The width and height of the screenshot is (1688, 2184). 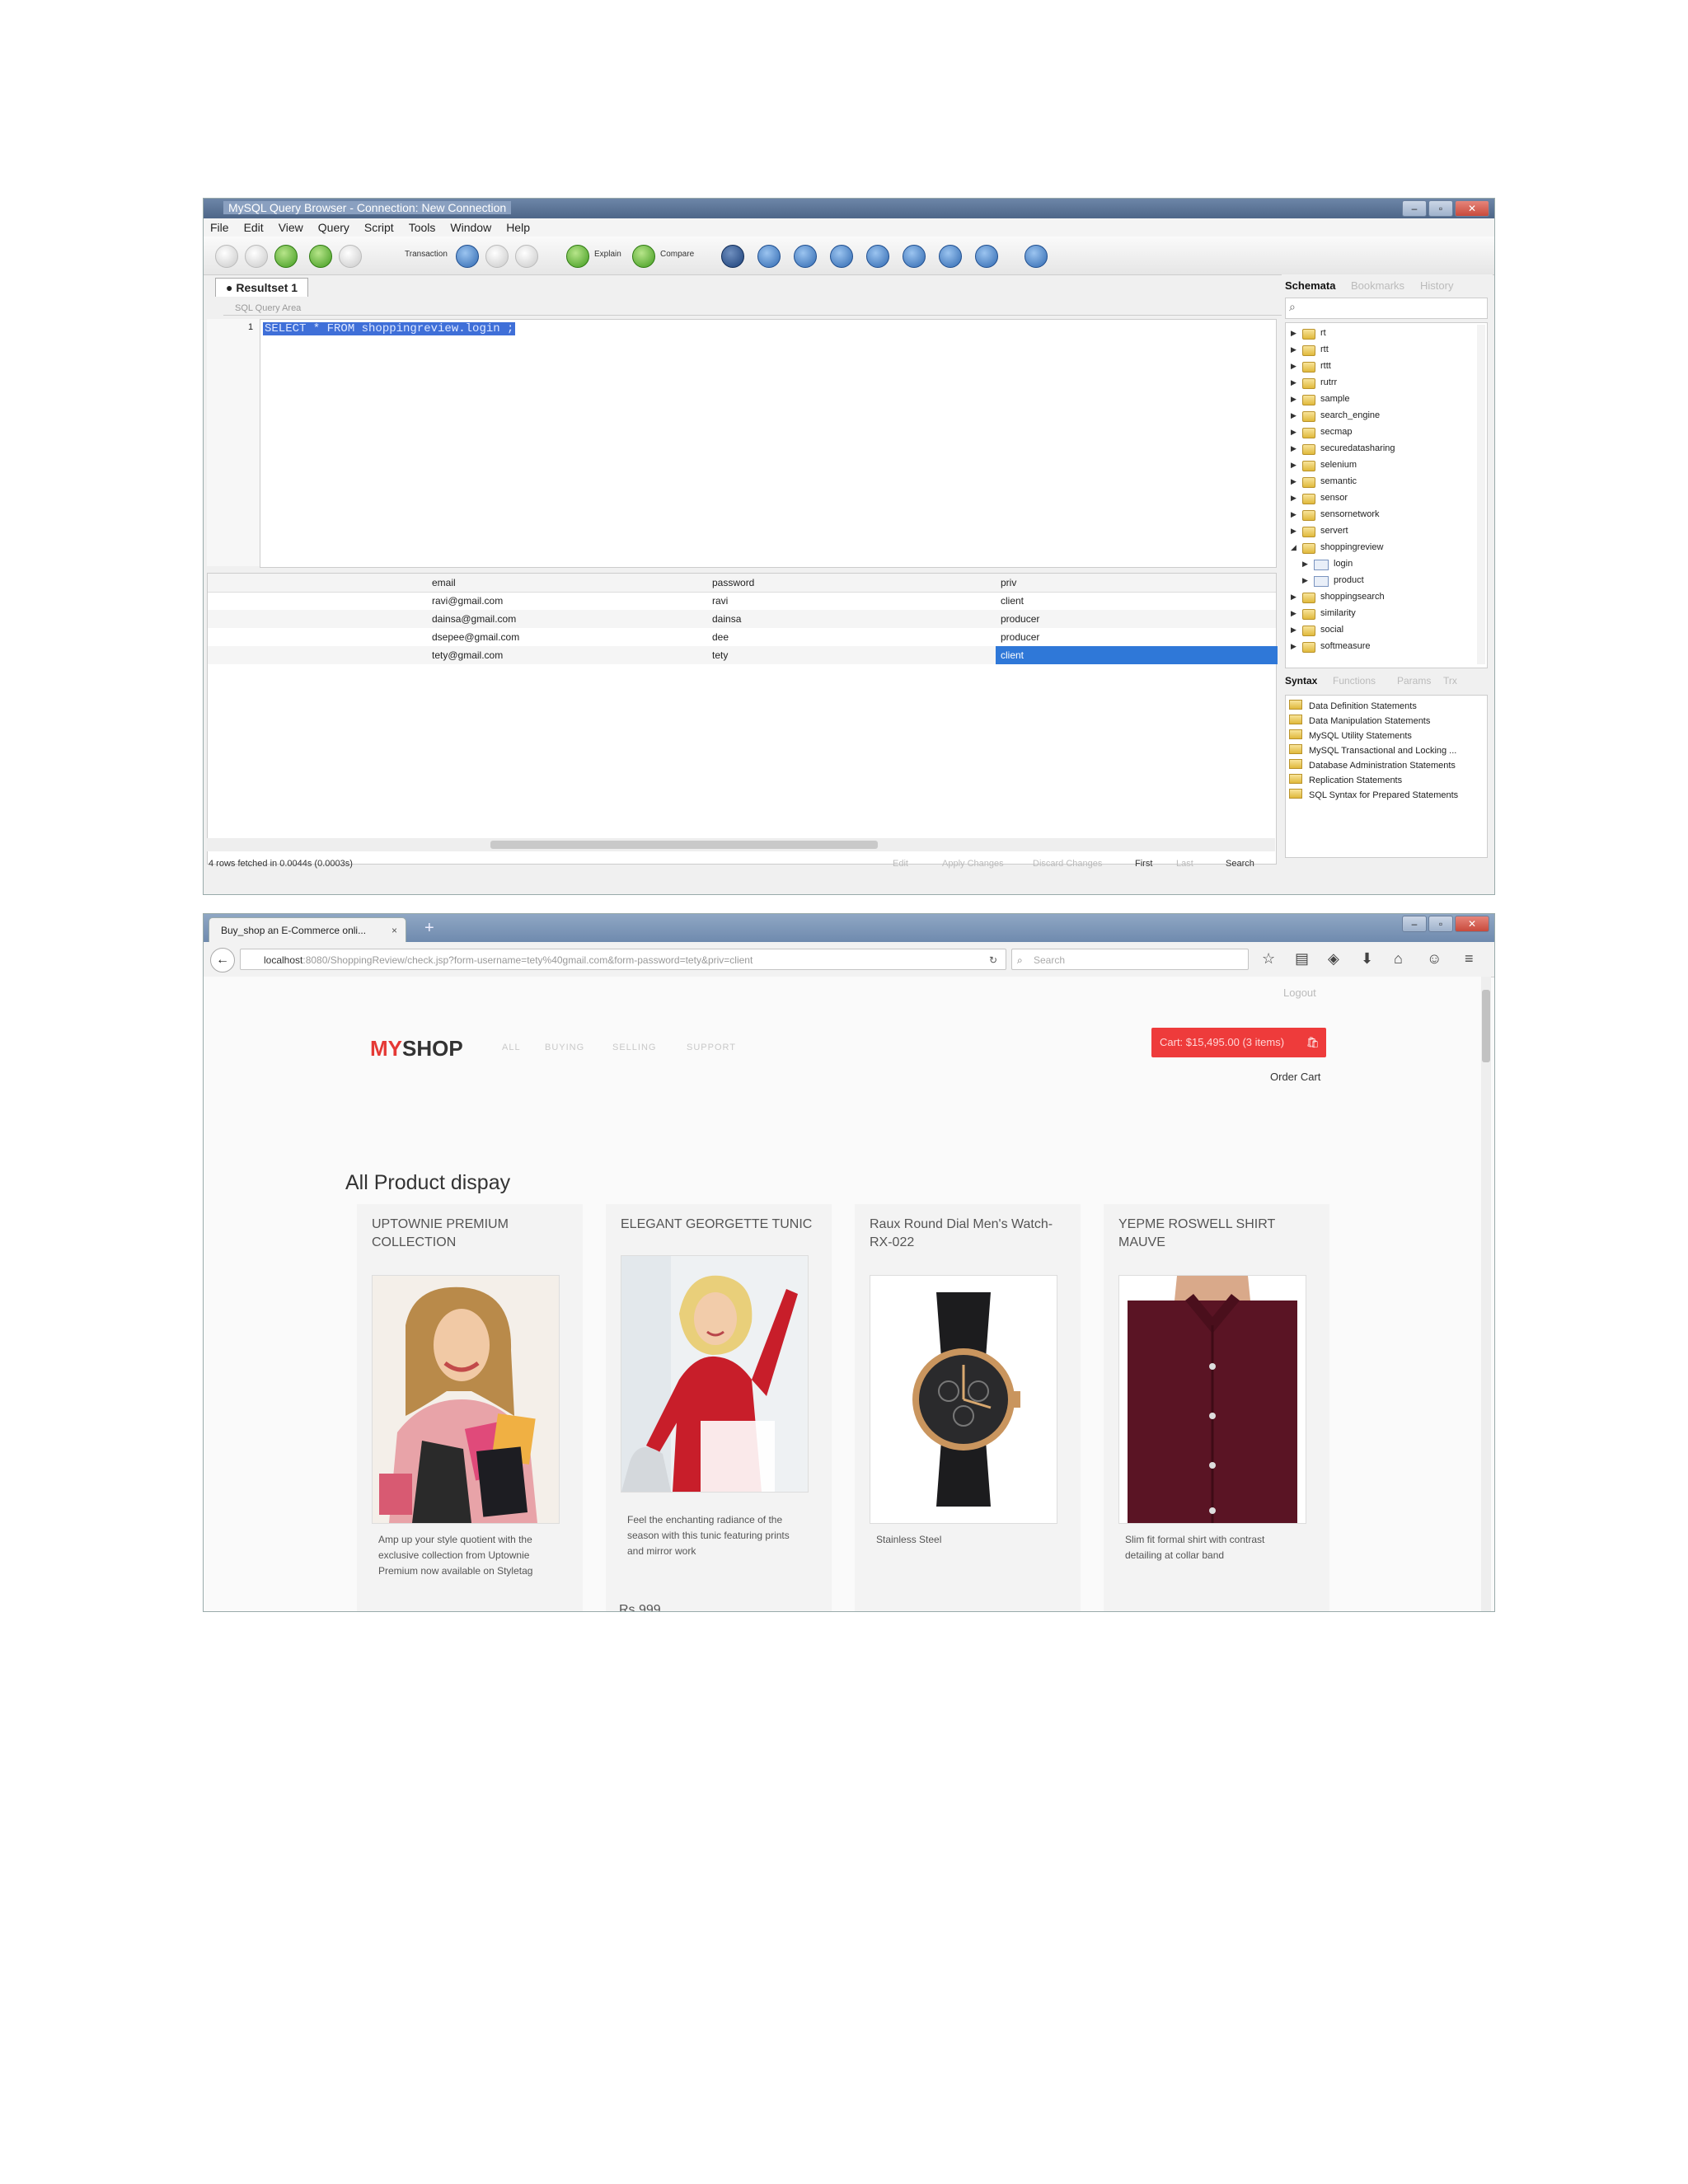 What do you see at coordinates (608, 254) in the screenshot?
I see `explain-label: Explain` at bounding box center [608, 254].